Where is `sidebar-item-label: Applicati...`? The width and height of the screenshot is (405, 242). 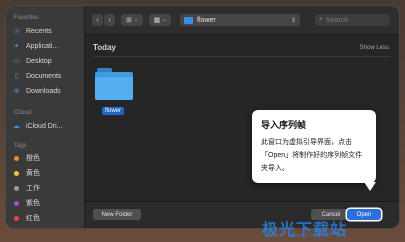
sidebar-item-label: Applicati... is located at coordinates (42, 46).